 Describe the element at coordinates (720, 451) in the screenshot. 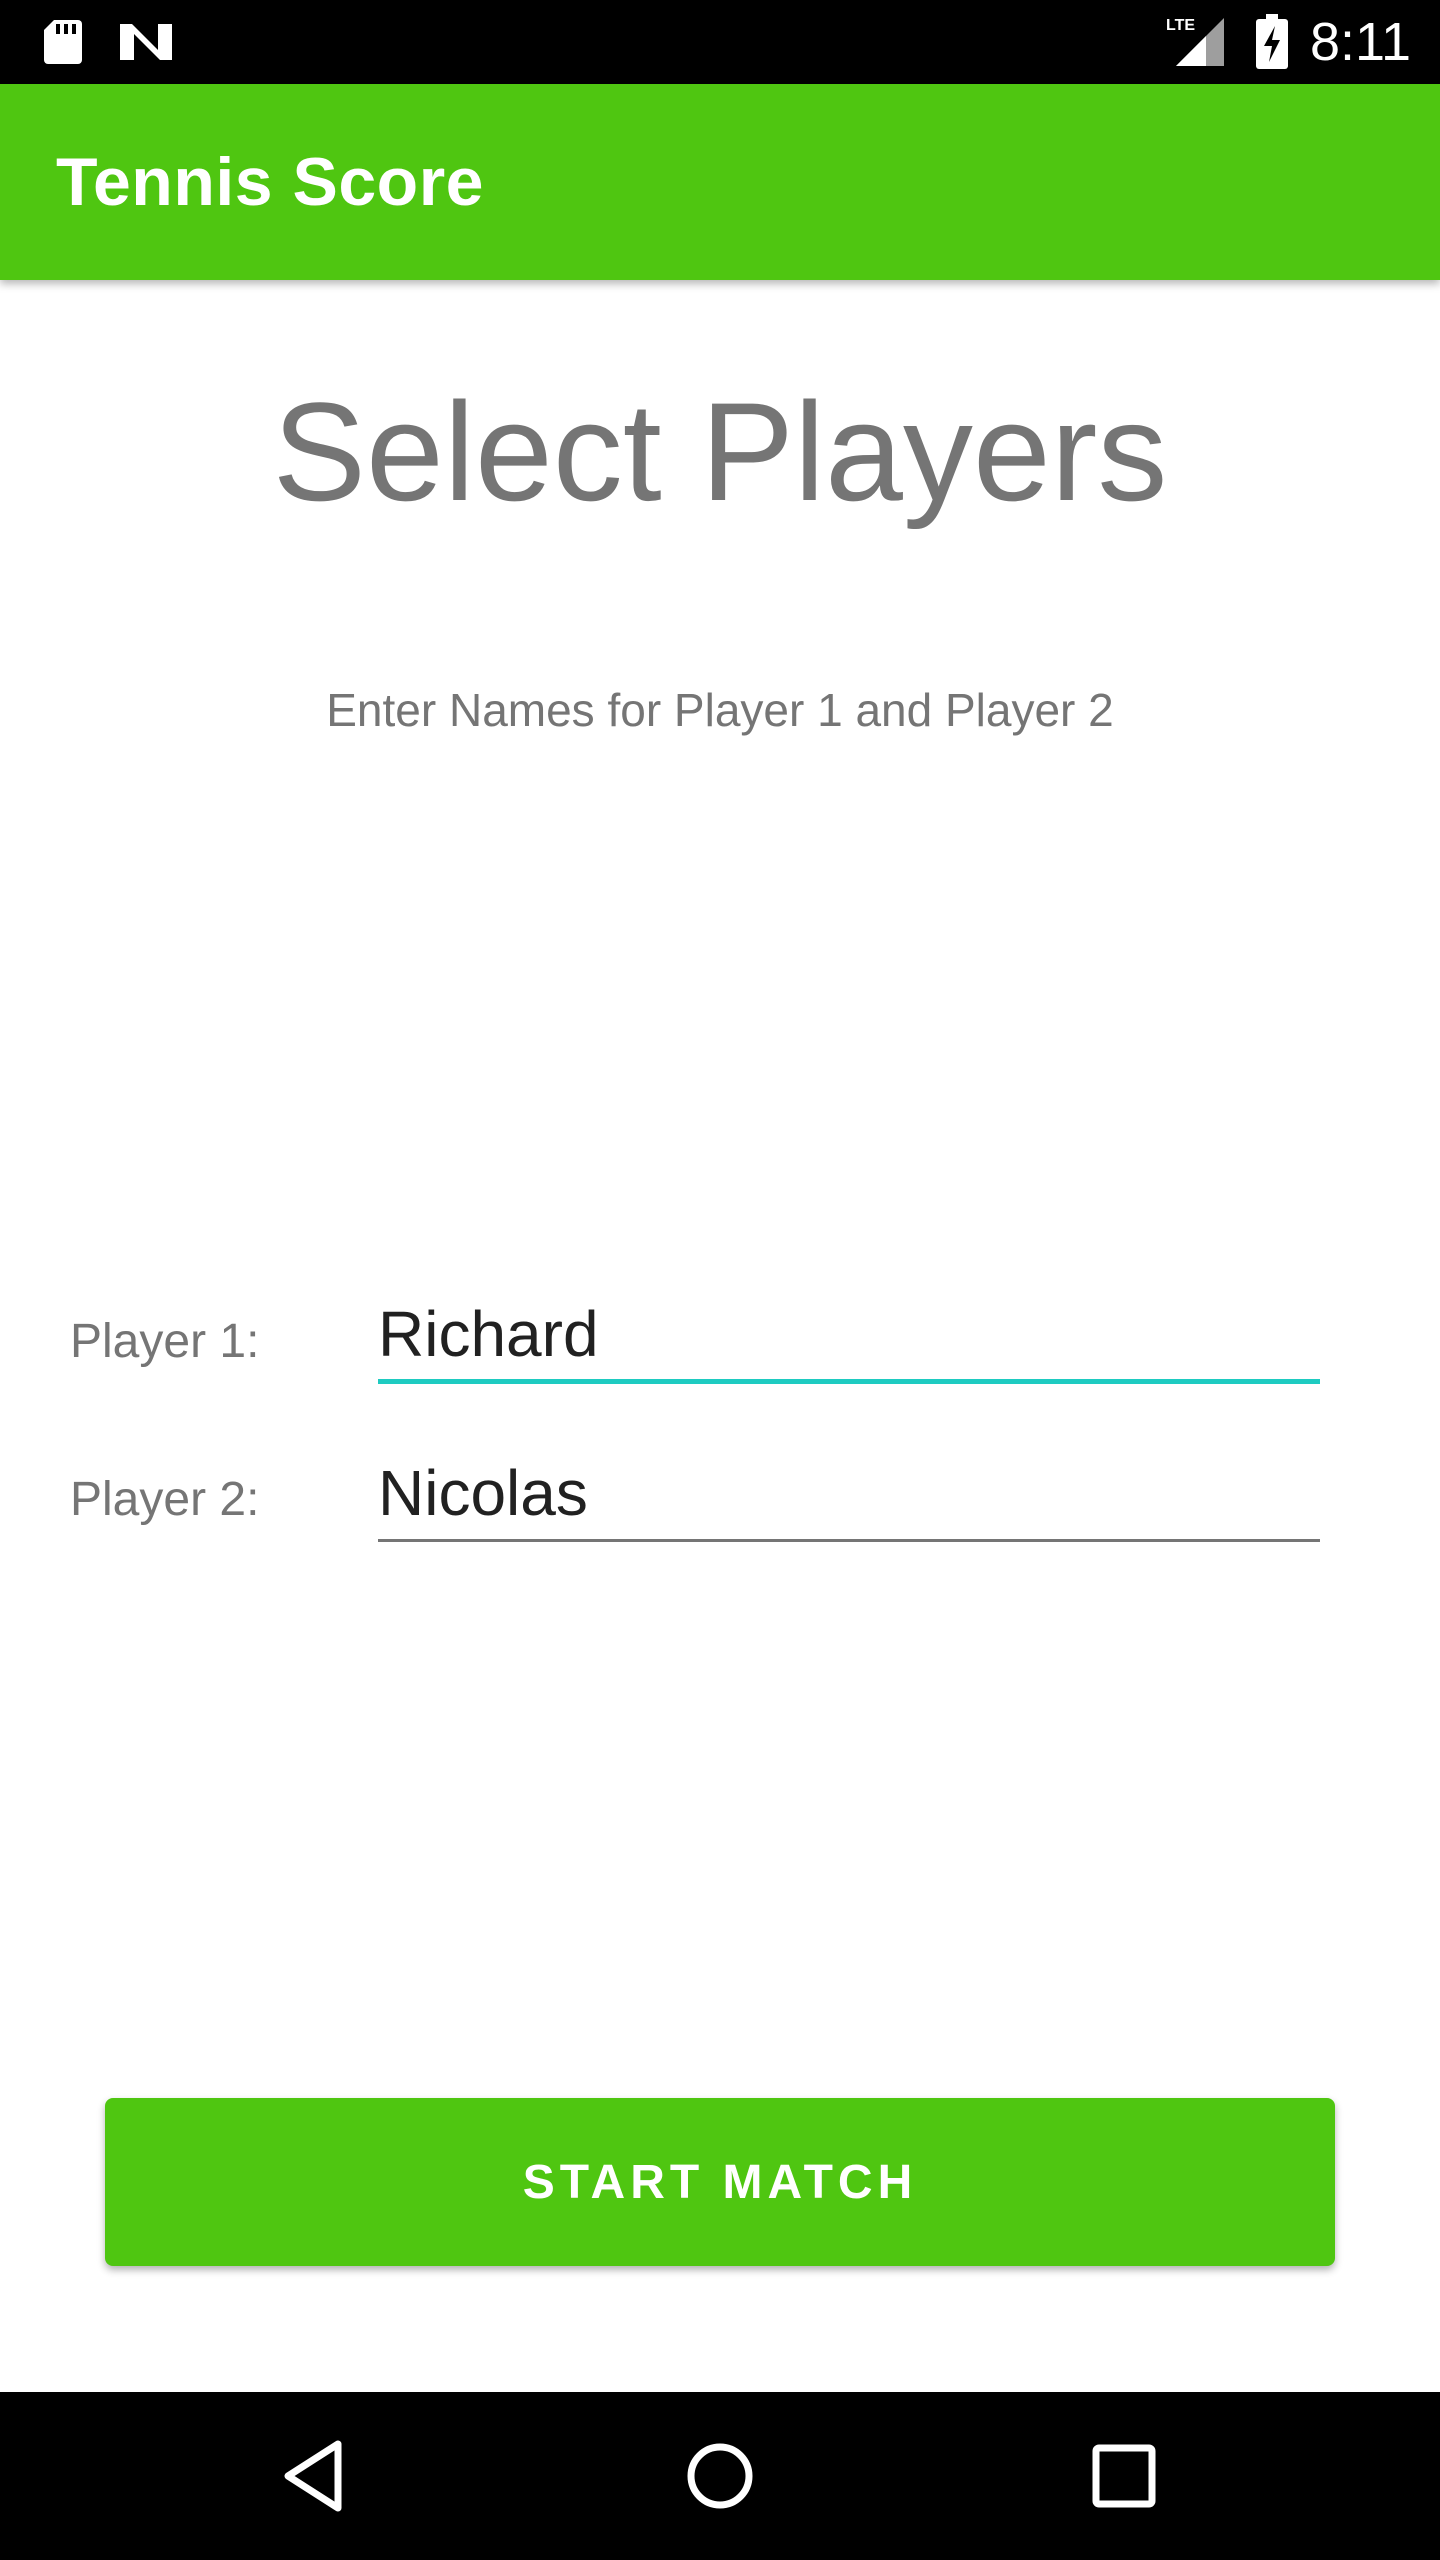

I see `page-title: Select Players` at that location.